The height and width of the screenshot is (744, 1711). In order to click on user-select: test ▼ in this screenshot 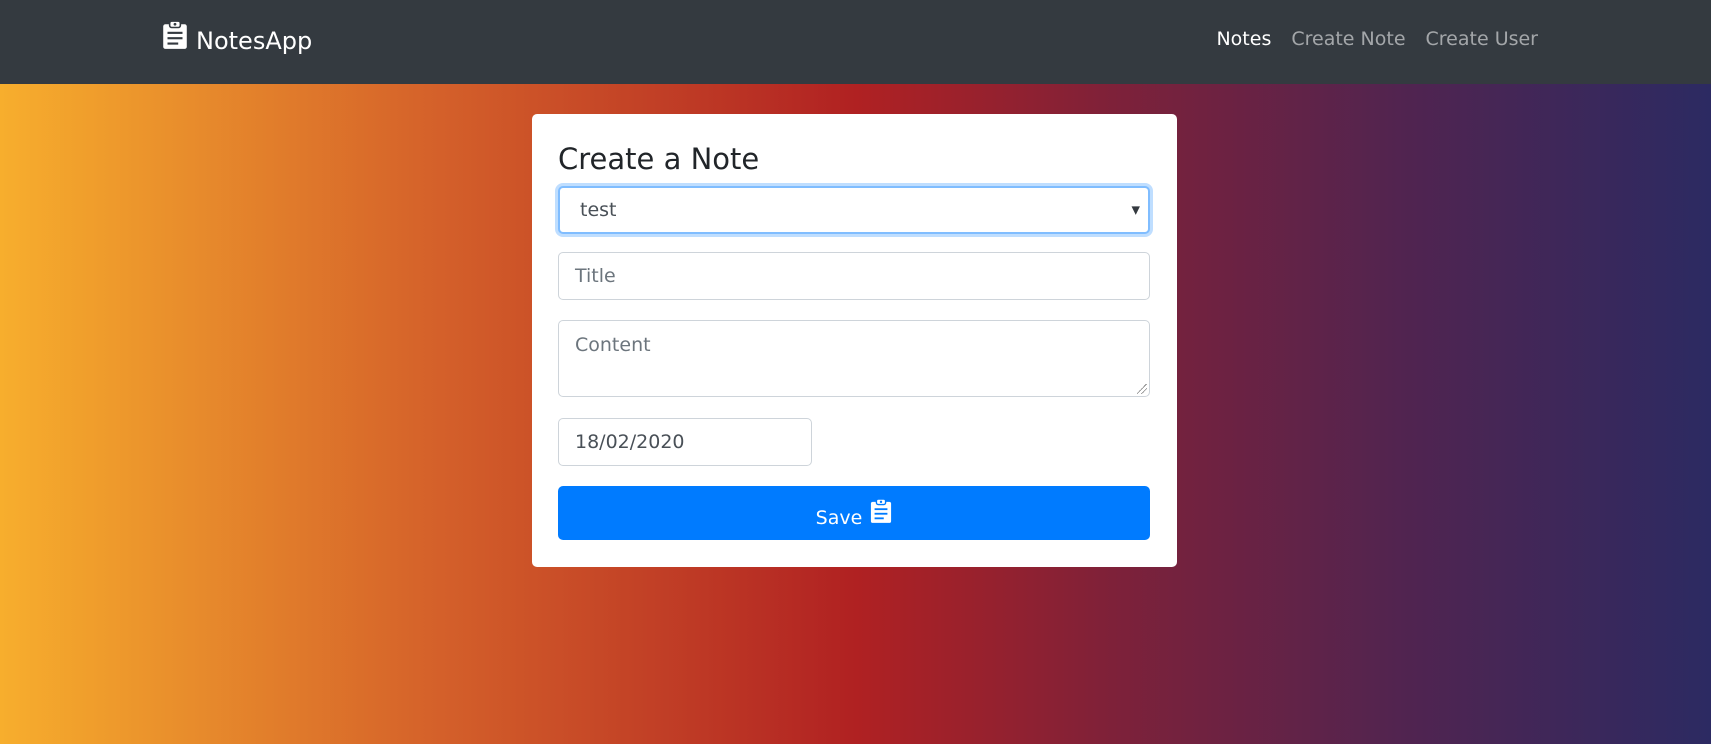, I will do `click(854, 210)`.